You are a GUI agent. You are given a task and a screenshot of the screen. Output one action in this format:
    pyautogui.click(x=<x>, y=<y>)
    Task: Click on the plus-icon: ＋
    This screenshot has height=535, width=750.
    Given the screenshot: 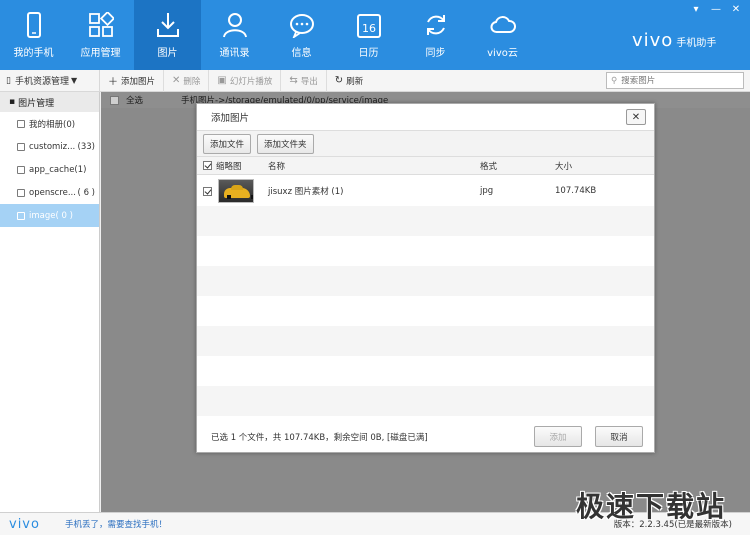 What is the action you would take?
    pyautogui.click(x=113, y=82)
    